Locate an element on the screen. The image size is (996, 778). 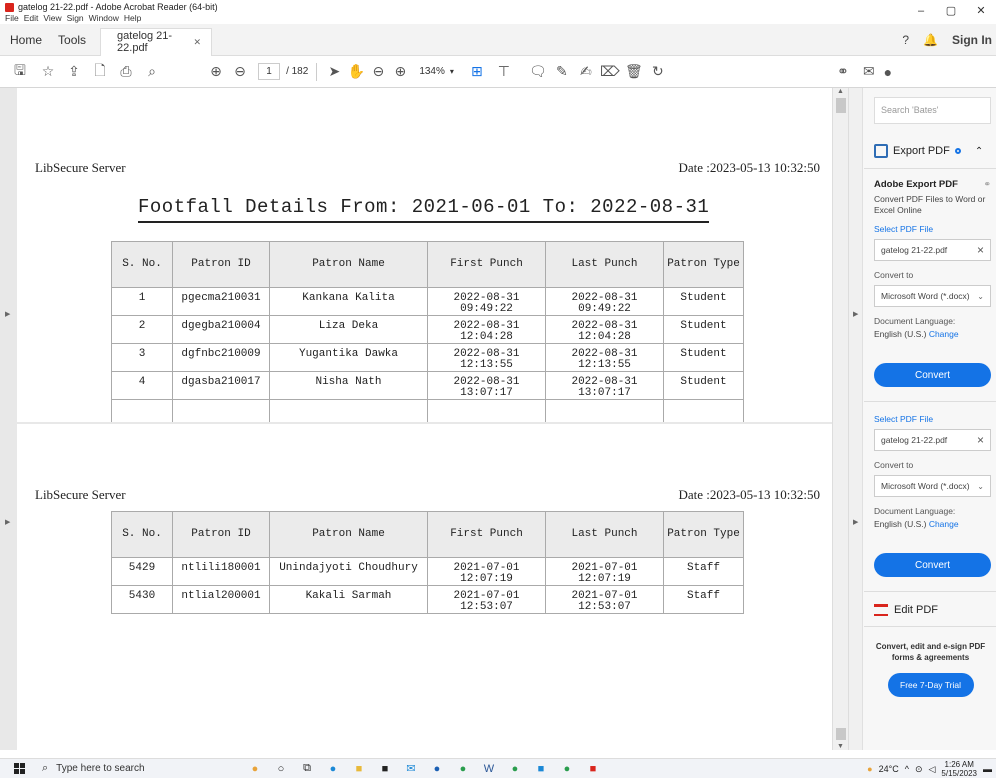
weather-icon: ● is located at coordinates (869, 769).